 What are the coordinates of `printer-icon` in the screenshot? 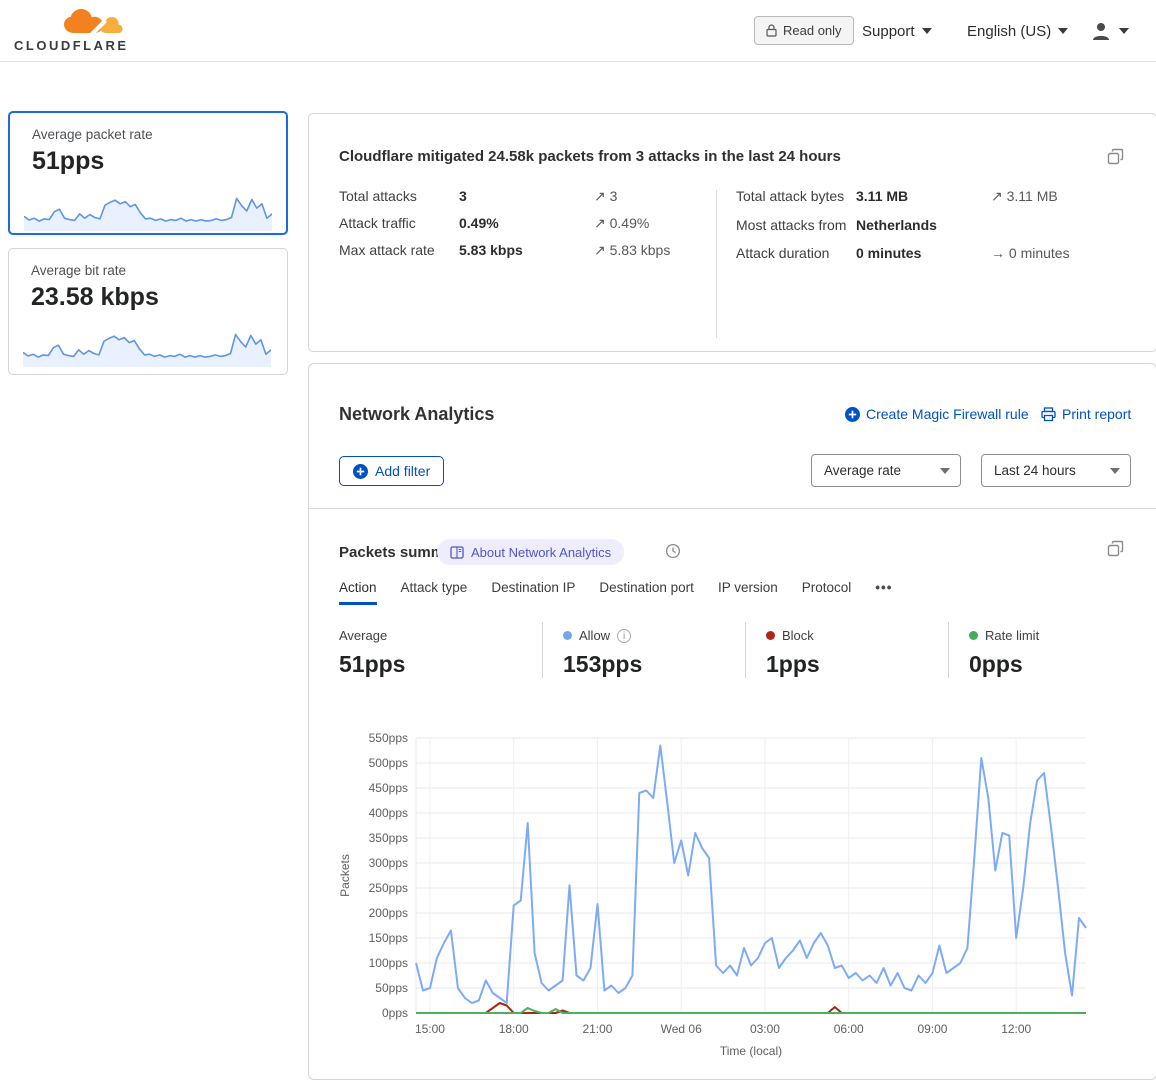 It's located at (1048, 413).